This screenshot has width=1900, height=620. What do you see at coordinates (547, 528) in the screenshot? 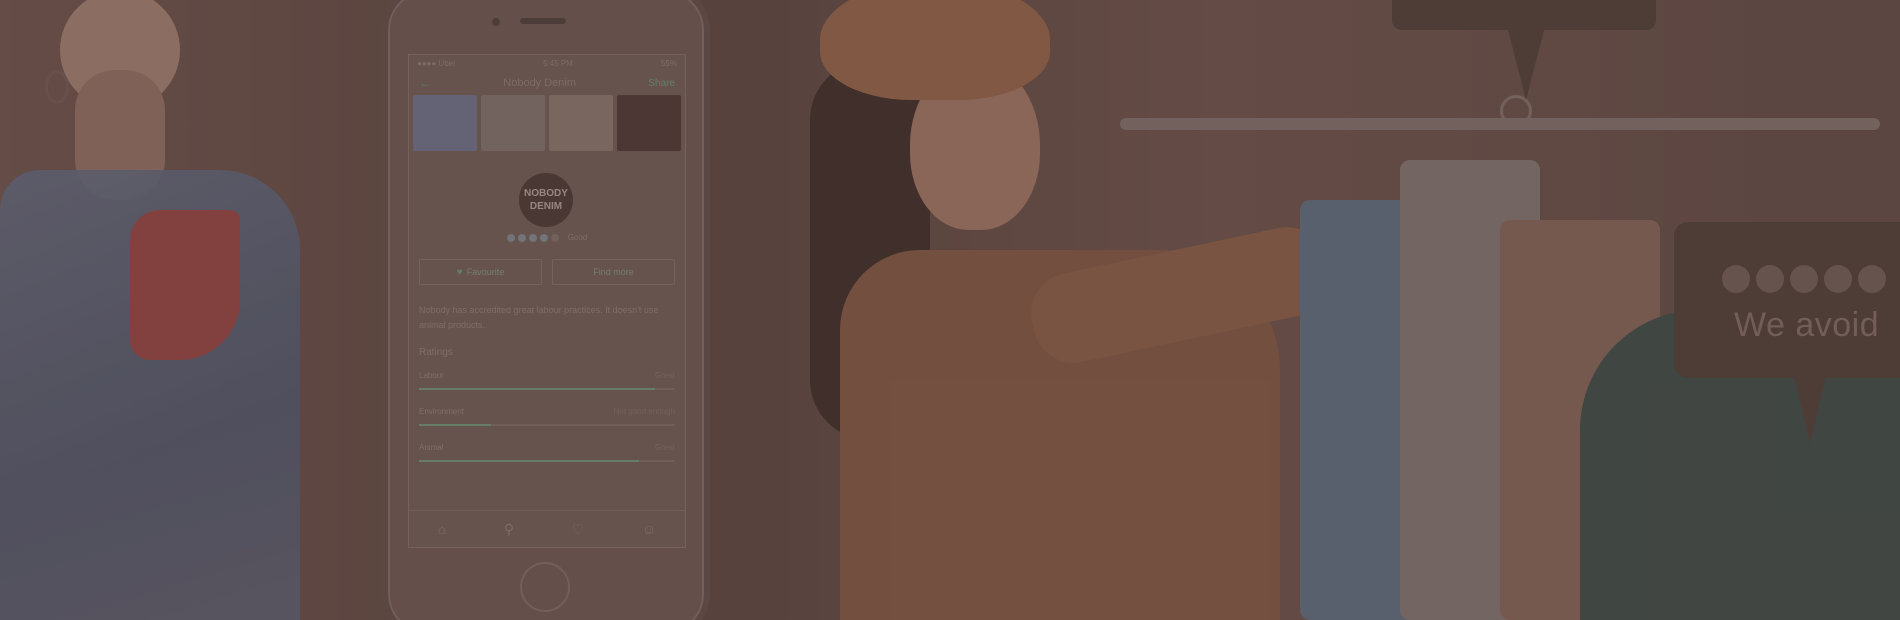
I see `tab-bar: ⌂ ⚲ ♡ ☺` at bounding box center [547, 528].